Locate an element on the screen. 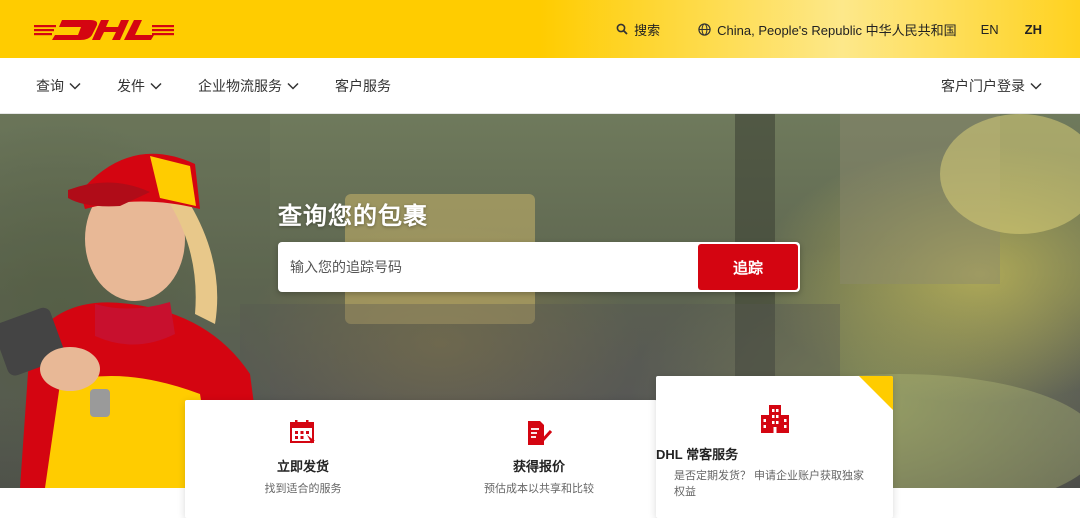 The image size is (1080, 518). card-subtitle: 找到适合的服务 is located at coordinates (303, 489).